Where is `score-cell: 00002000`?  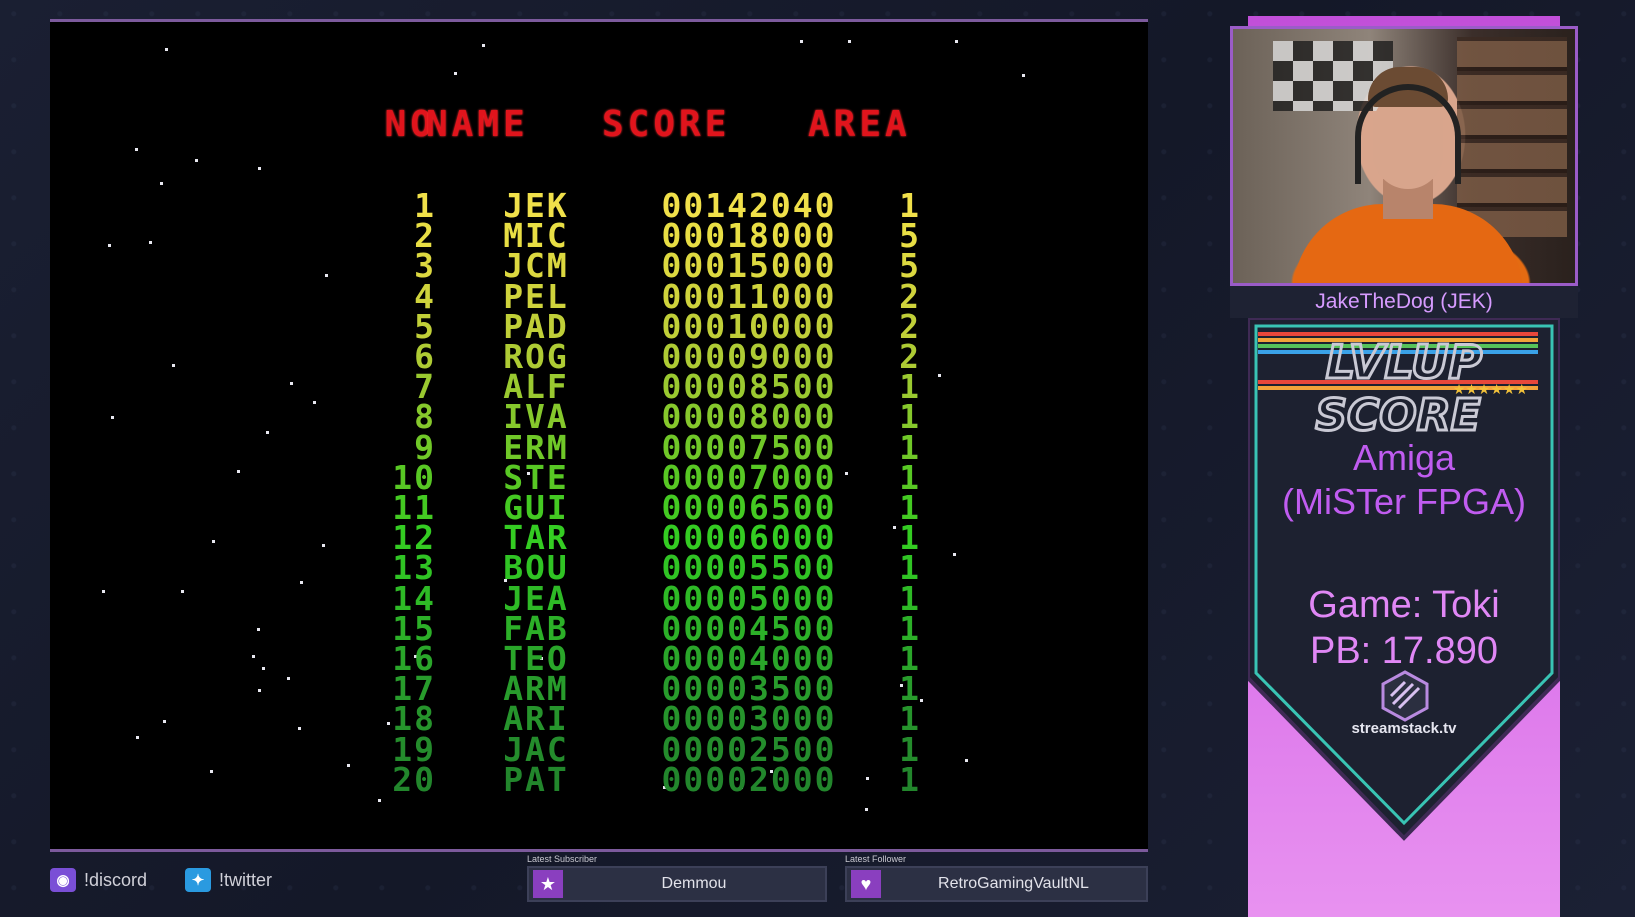
score-cell: 00002000 is located at coordinates (749, 779).